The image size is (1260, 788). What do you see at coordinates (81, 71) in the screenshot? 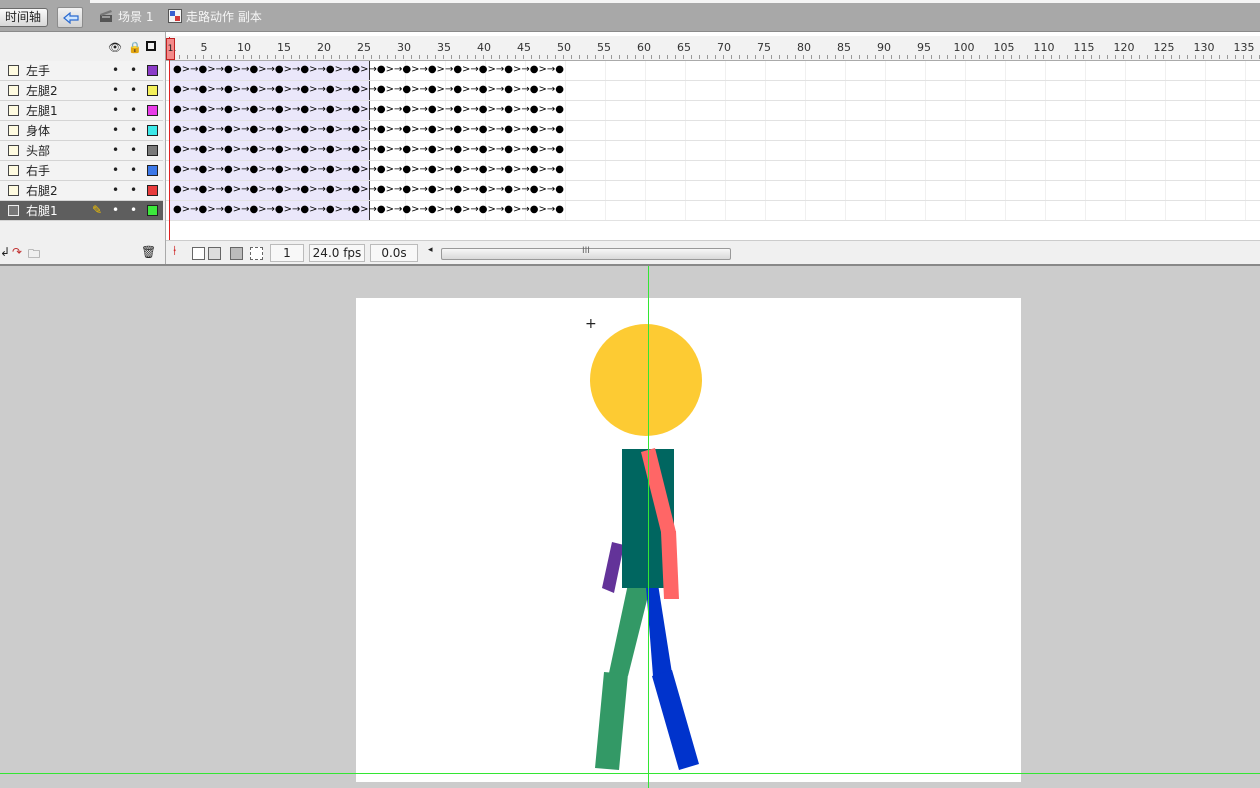
I see `layer-row: 左手 • •` at bounding box center [81, 71].